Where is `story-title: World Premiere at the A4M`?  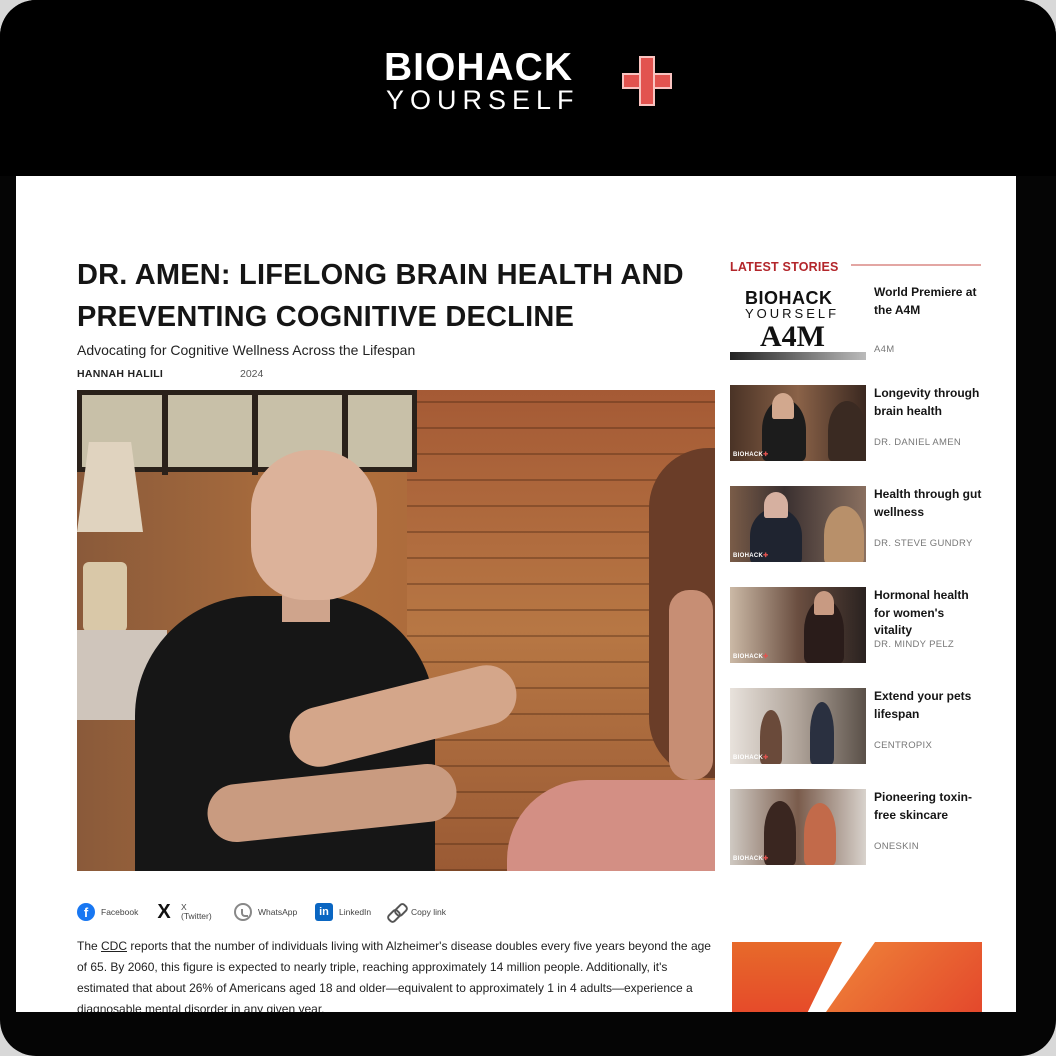
story-title: World Premiere at the A4M is located at coordinates (929, 301).